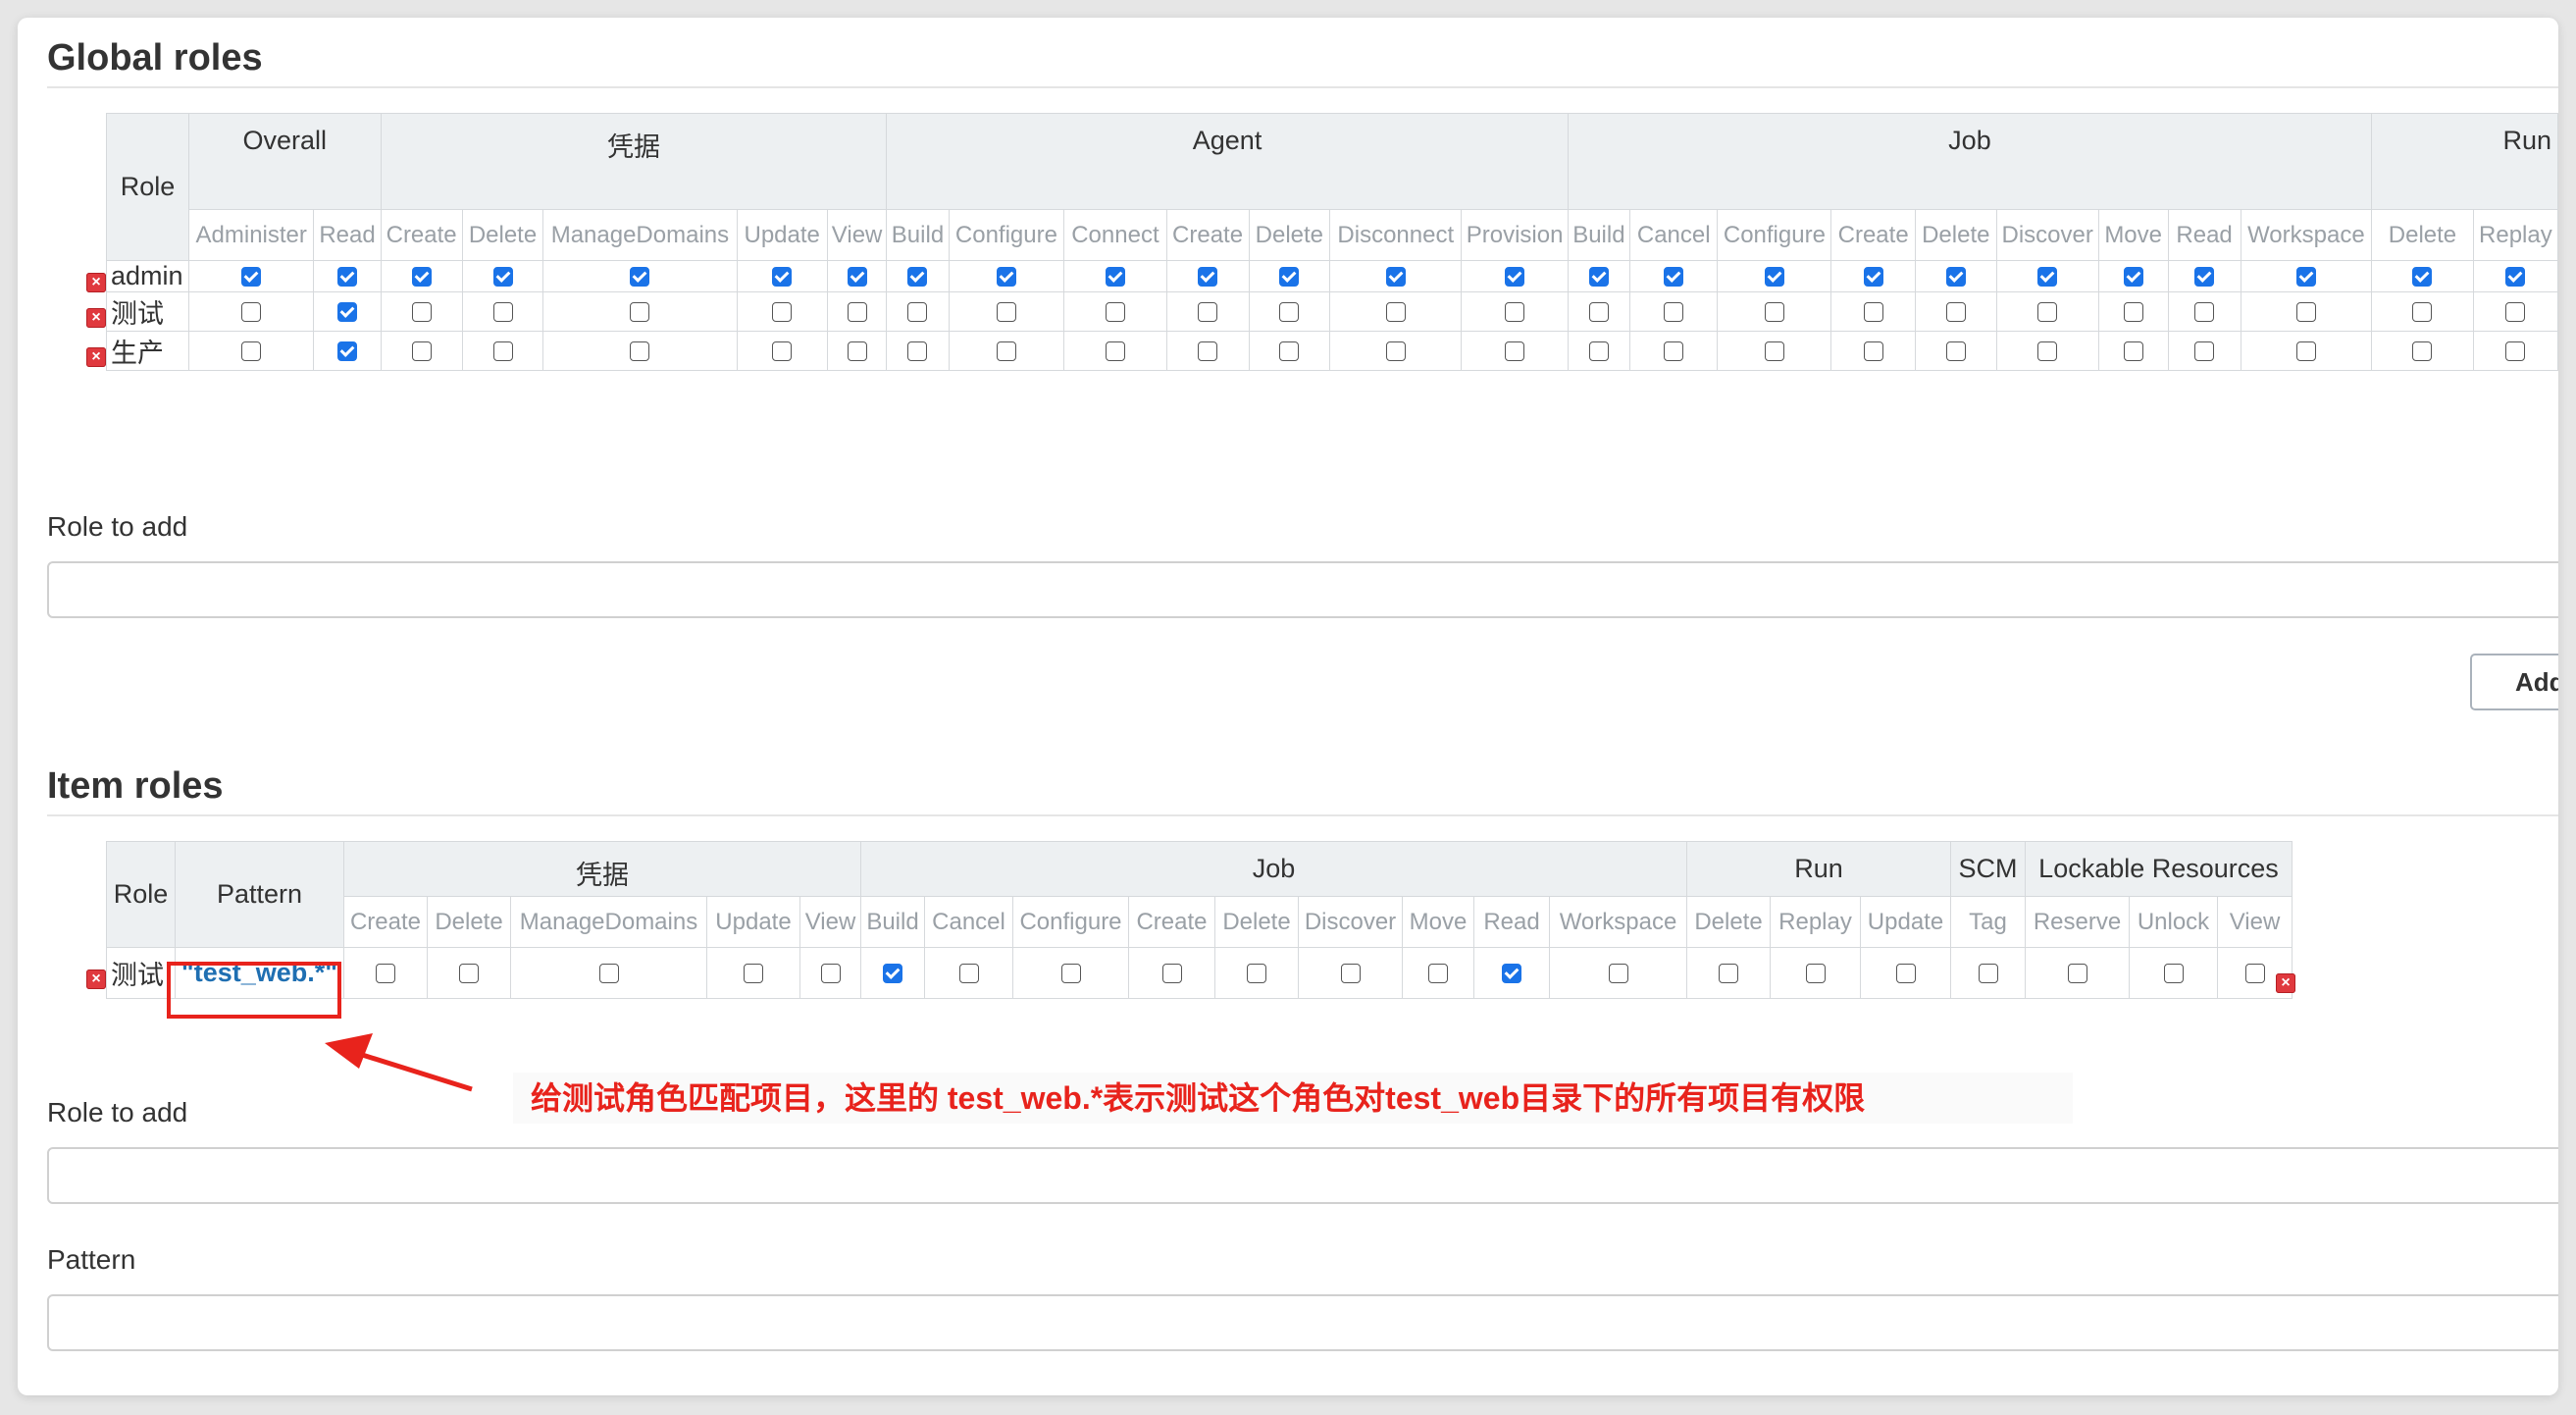 Image resolution: width=2576 pixels, height=1415 pixels. What do you see at coordinates (1302, 1323) in the screenshot?
I see `item-pattern-input` at bounding box center [1302, 1323].